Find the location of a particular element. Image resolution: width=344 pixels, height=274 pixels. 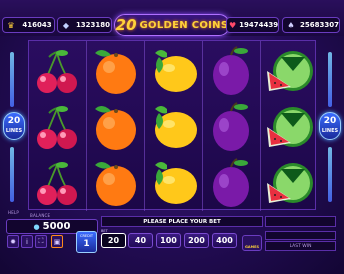

spade-icon: ♠ is located at coordinates (291, 25).